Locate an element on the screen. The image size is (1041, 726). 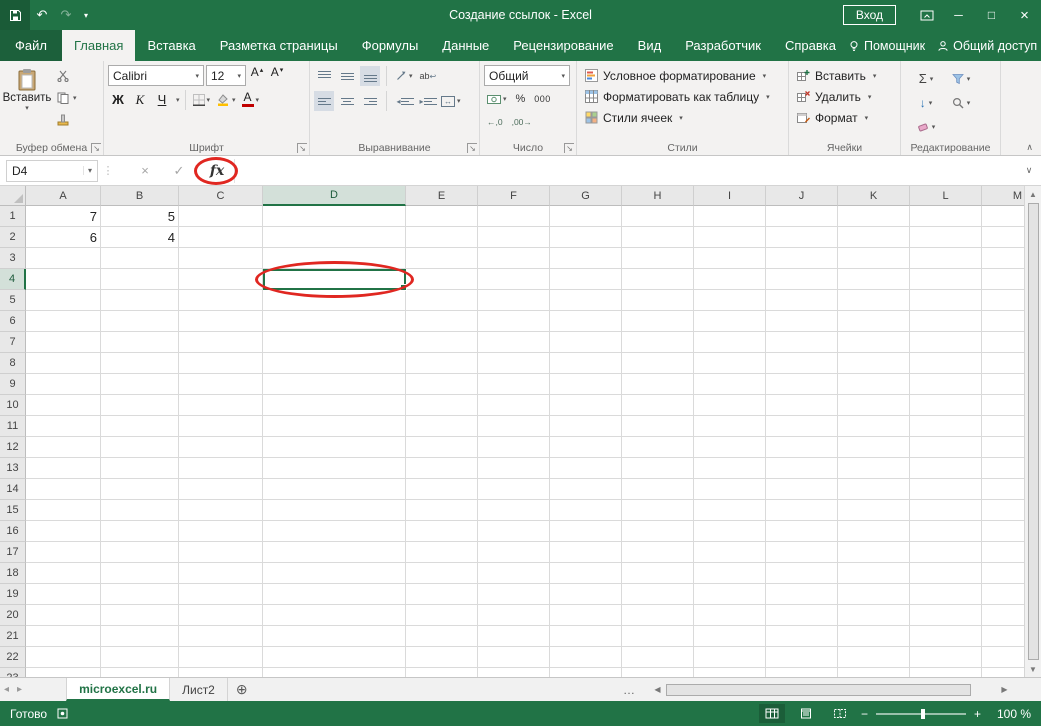
select-all-corner is located at coordinates (13, 196).